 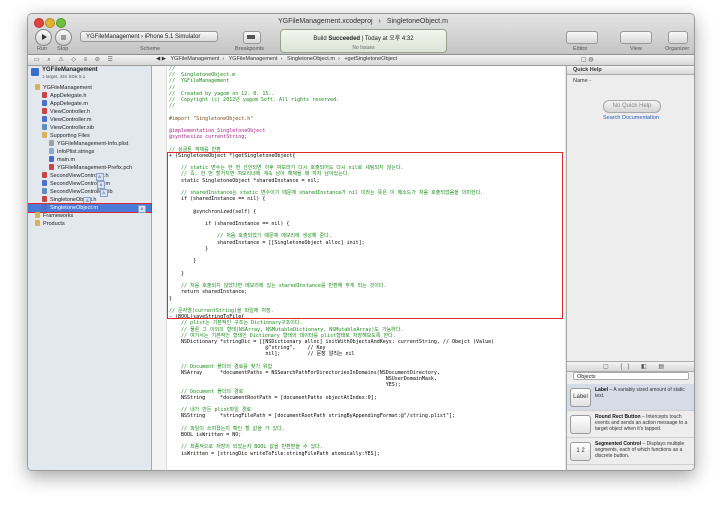 I want to click on status-issues: No Issues, so click(x=363, y=48).